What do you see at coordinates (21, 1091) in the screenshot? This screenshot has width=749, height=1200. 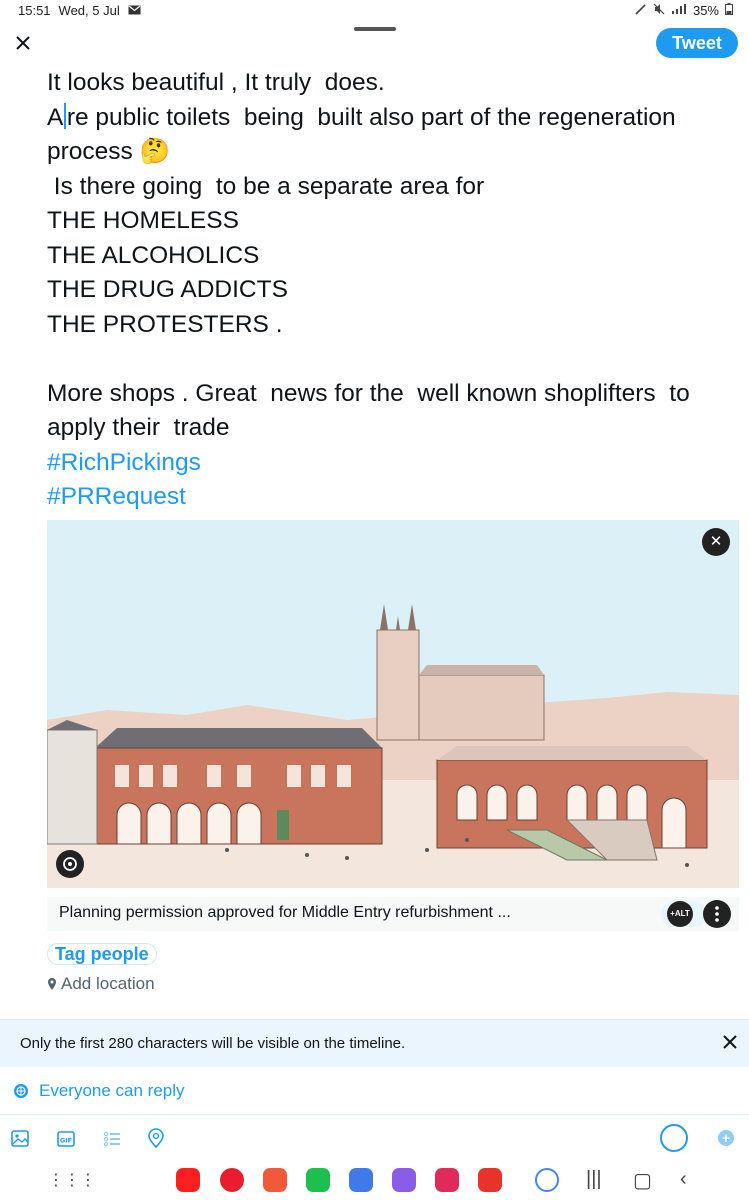 I see `globe-icon` at bounding box center [21, 1091].